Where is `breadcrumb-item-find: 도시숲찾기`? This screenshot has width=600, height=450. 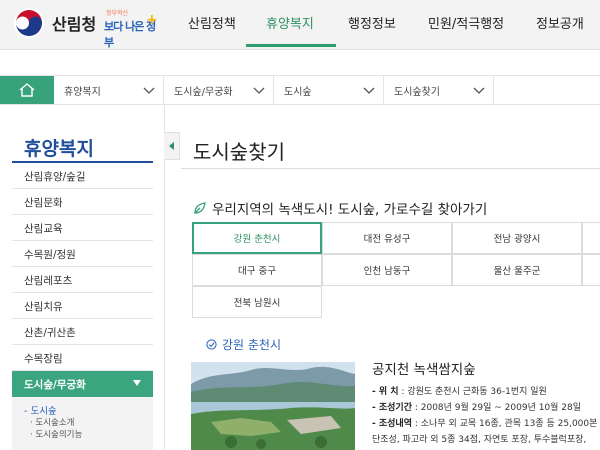
breadcrumb-item-find: 도시숲찾기 is located at coordinates (439, 90).